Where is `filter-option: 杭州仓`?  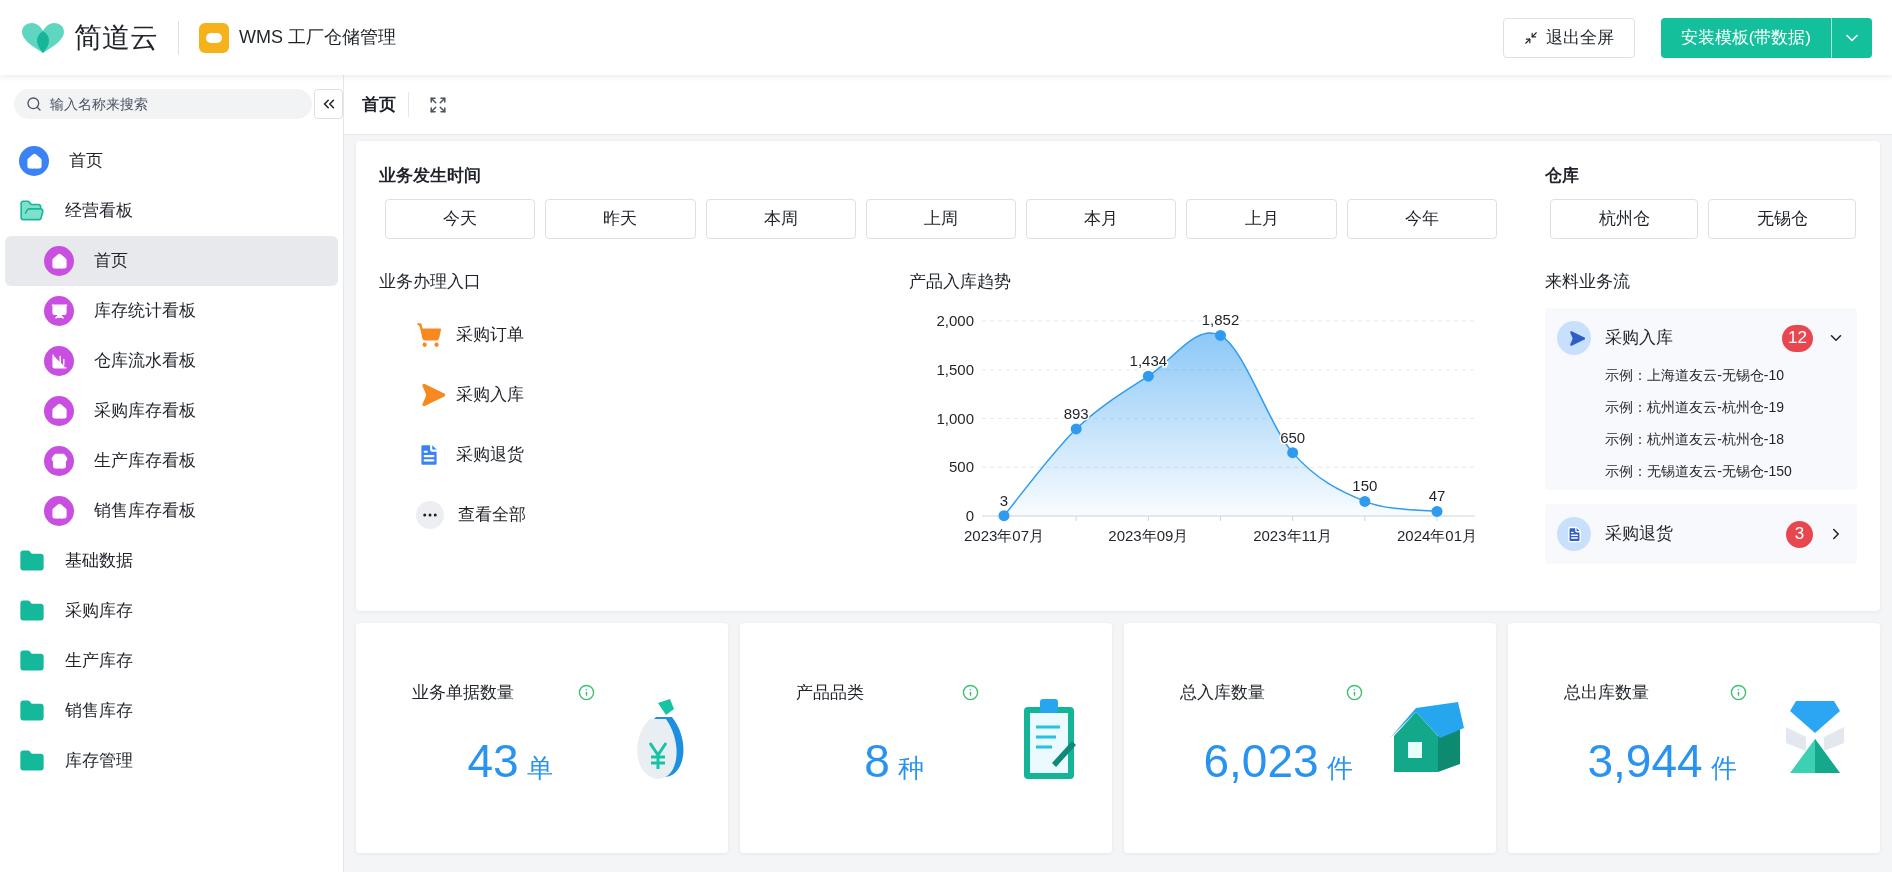
filter-option: 杭州仓 is located at coordinates (1624, 218).